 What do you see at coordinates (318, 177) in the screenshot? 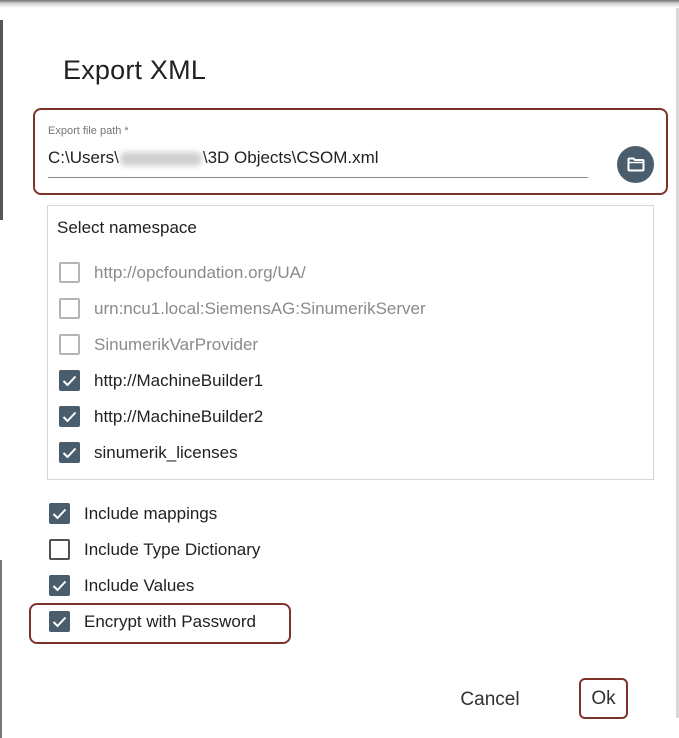
I see `export-path-underline` at bounding box center [318, 177].